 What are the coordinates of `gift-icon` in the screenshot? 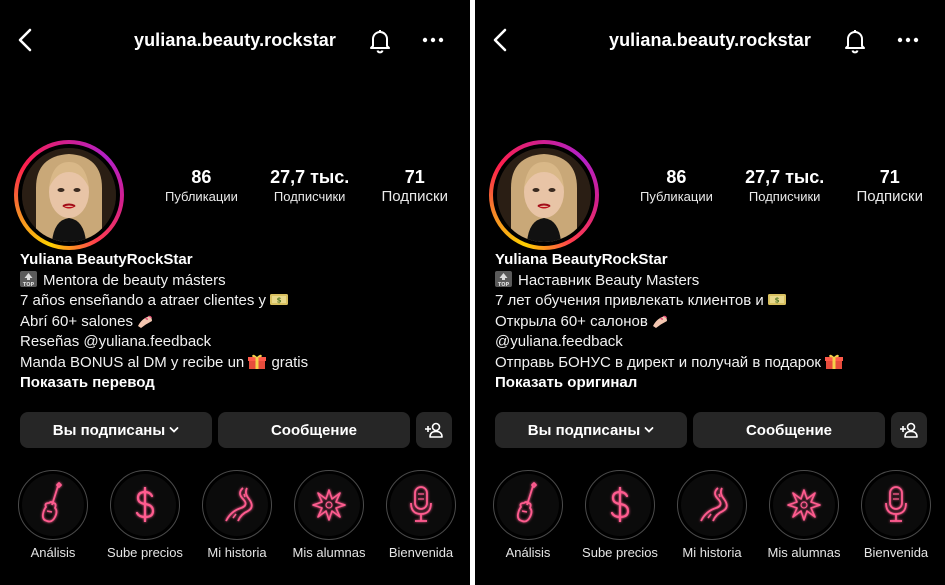 It's located at (833, 361).